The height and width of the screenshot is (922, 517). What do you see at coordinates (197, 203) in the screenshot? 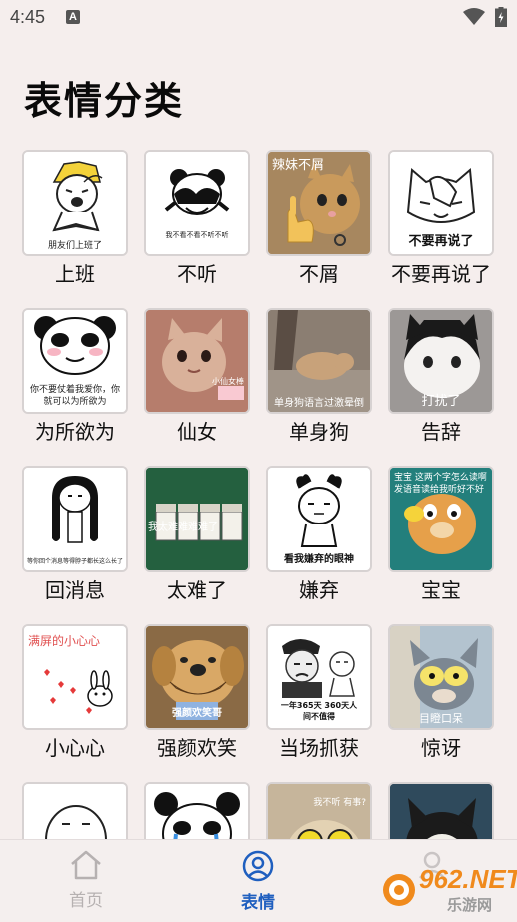
I see `category-thumbnail: 我不看不看不听不听` at bounding box center [197, 203].